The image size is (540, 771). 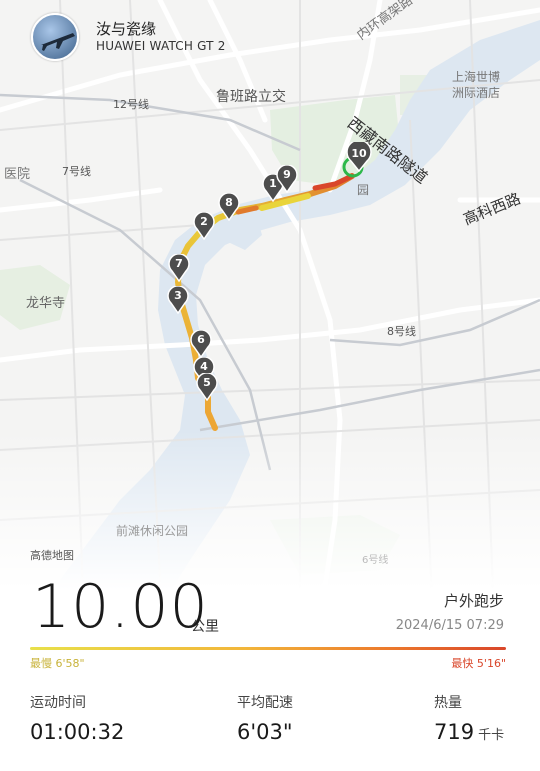 I want to click on username: 汝与瓷缘, so click(x=126, y=29).